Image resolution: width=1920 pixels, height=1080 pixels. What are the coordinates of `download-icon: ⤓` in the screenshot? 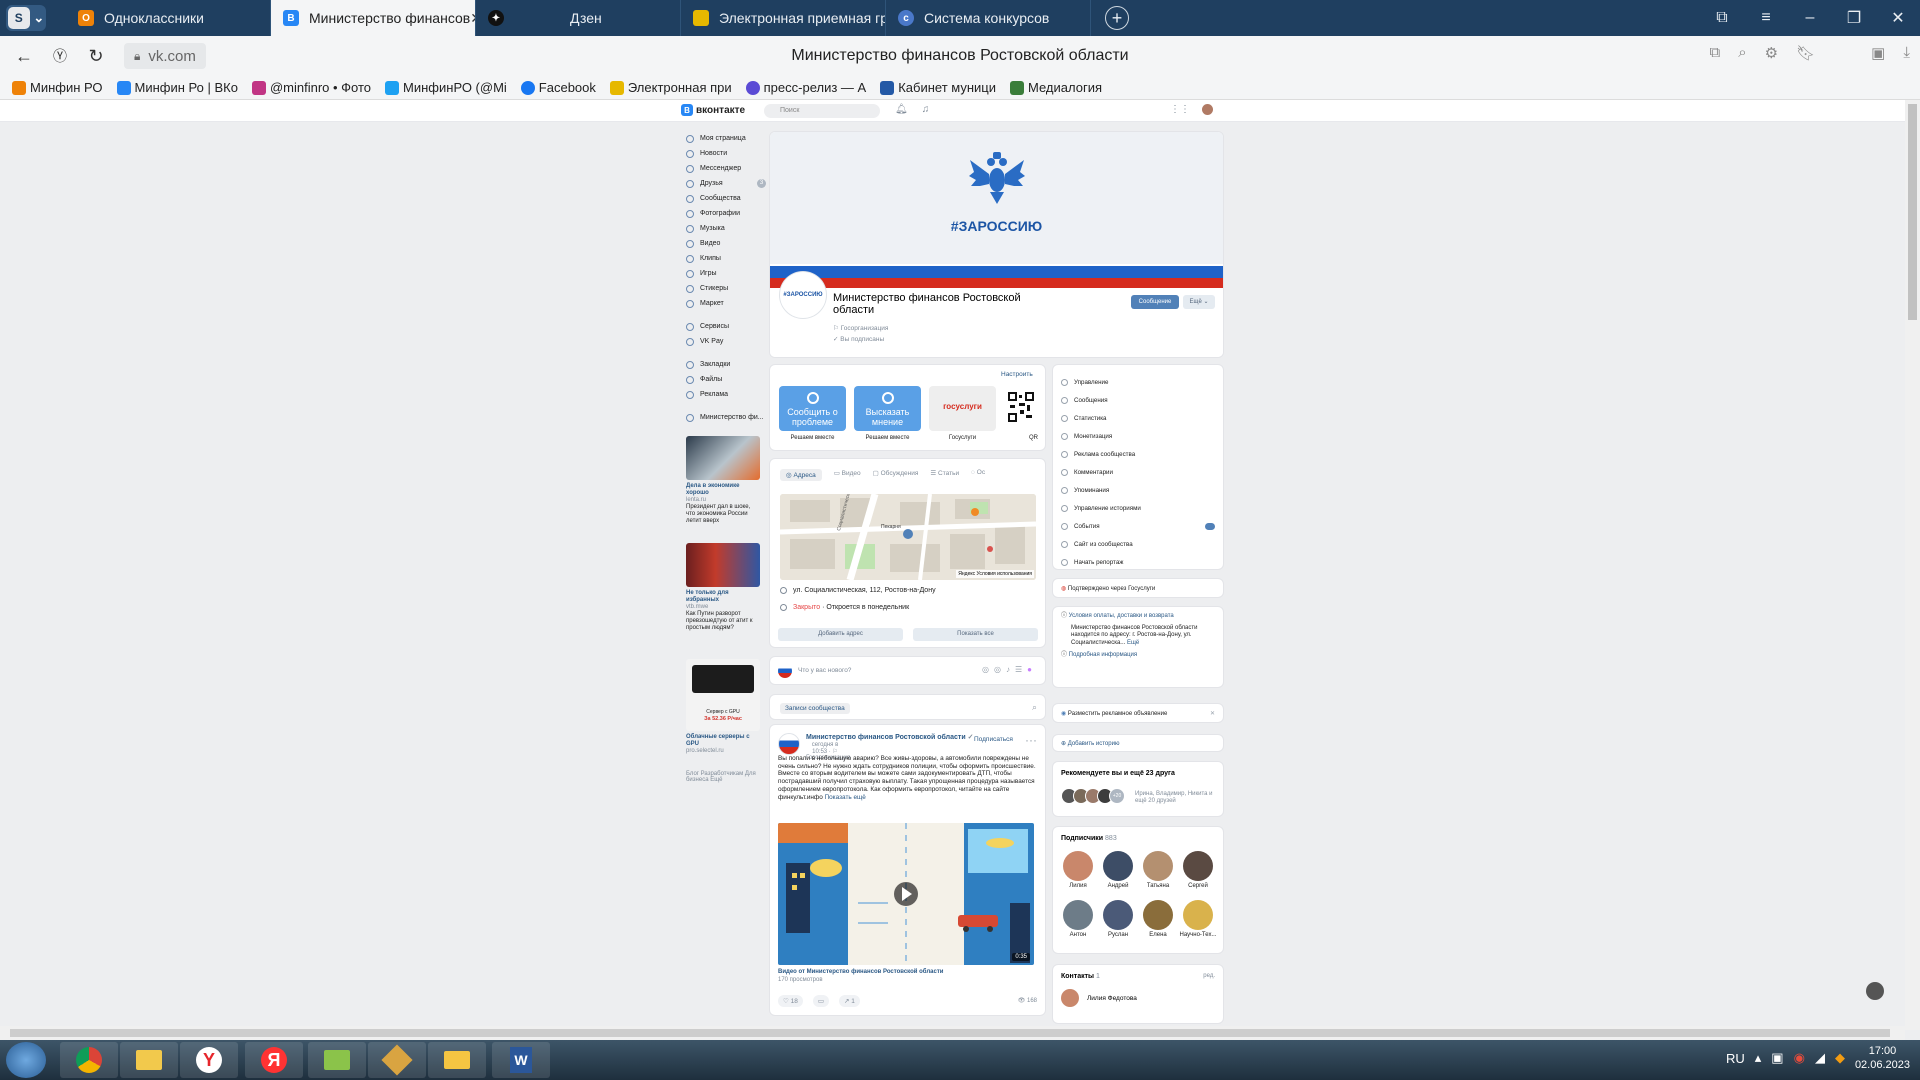 It's located at (1906, 53).